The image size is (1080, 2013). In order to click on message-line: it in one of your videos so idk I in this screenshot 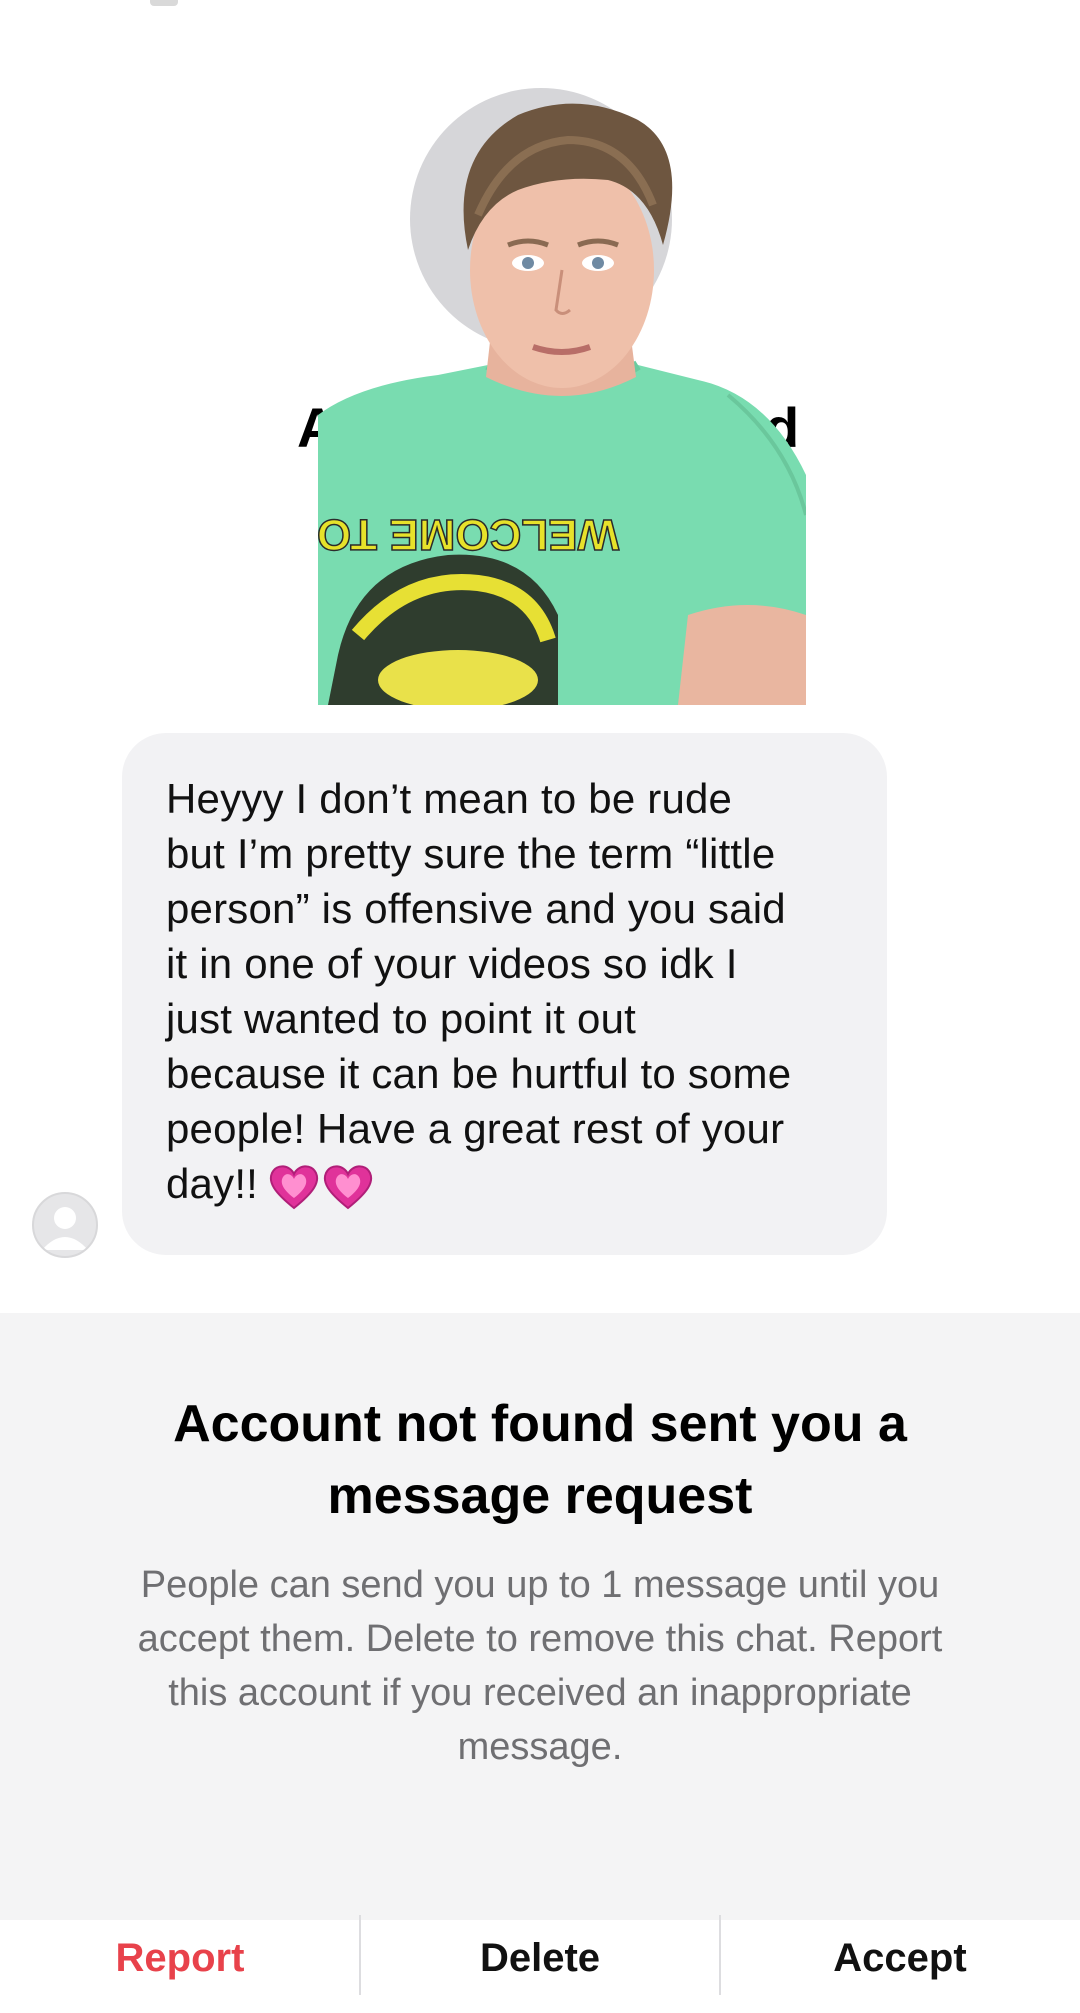, I will do `click(452, 963)`.